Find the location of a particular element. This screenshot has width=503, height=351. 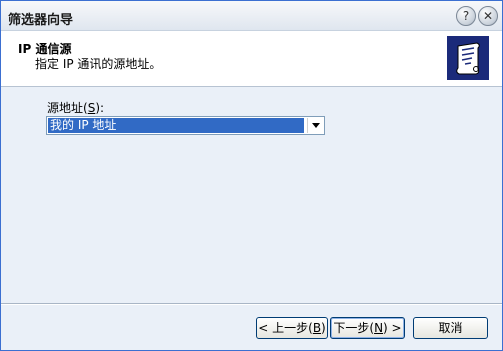

source-address-select: 我的 IP 地址 is located at coordinates (185, 125).